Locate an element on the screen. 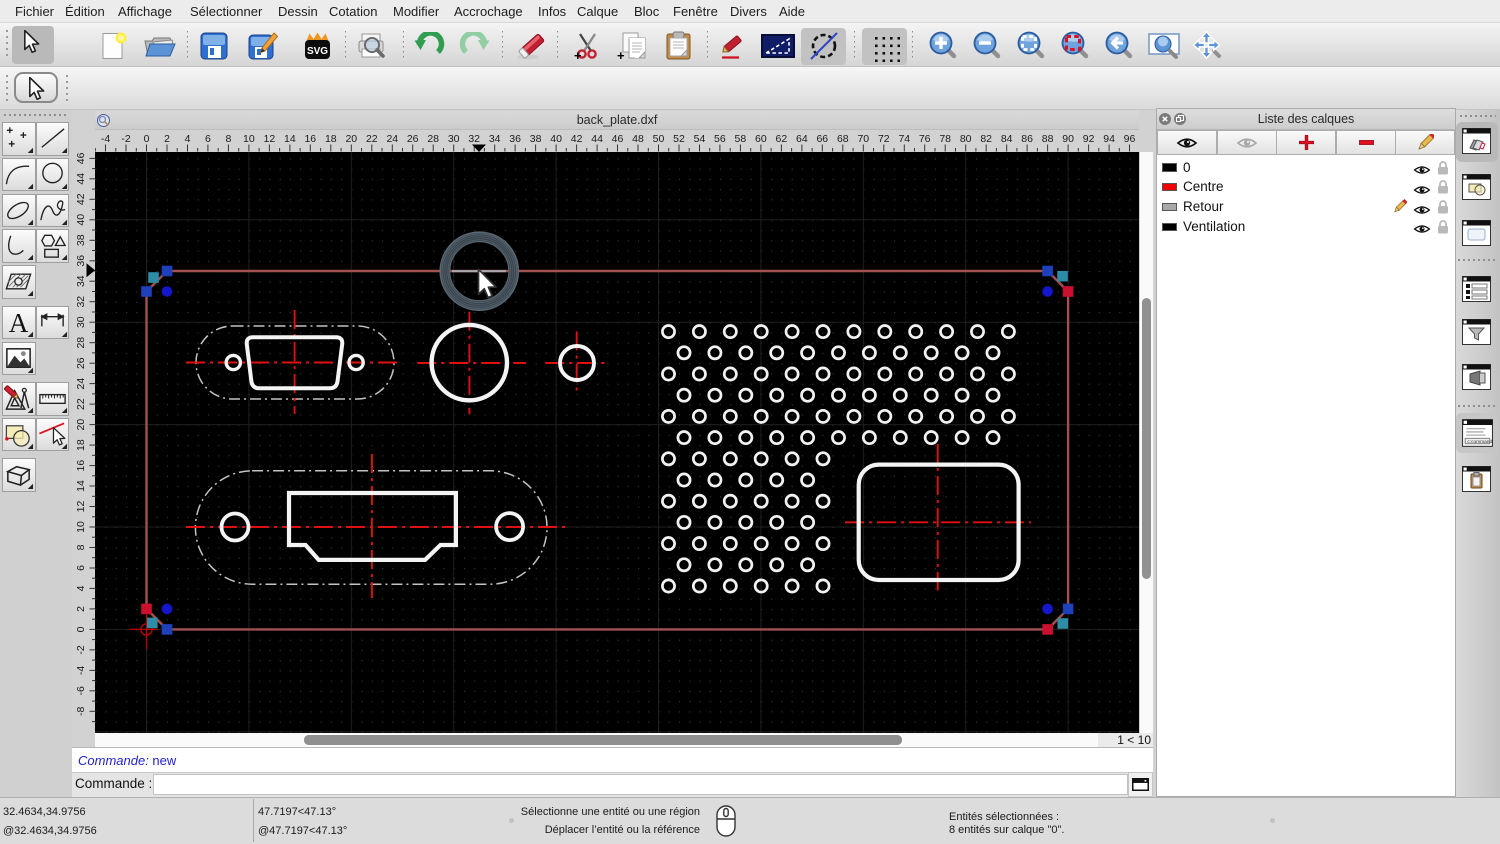  svg-text: 72 is located at coordinates (884, 139).